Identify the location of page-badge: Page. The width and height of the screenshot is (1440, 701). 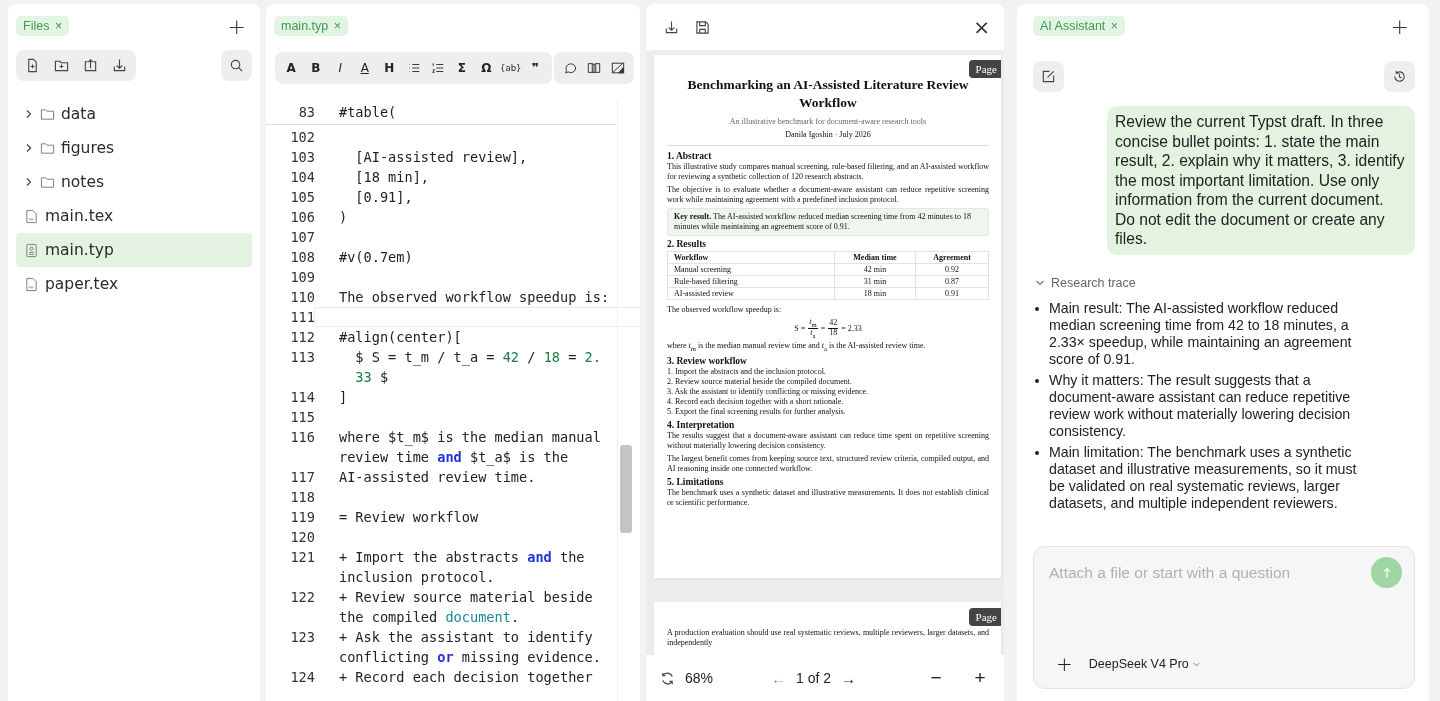
(984, 617).